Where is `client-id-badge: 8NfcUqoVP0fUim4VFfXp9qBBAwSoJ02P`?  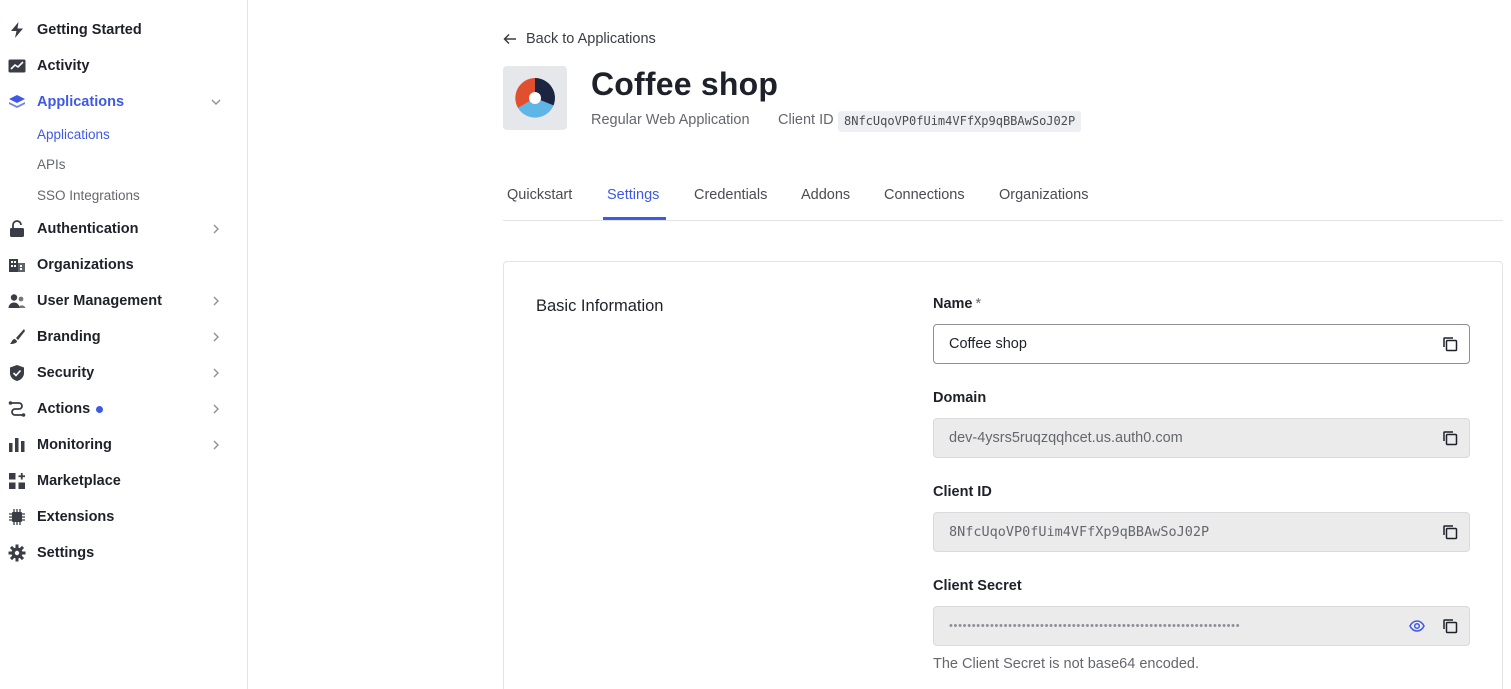 client-id-badge: 8NfcUqoVP0fUim4VFfXp9qBBAwSoJ02P is located at coordinates (960, 121).